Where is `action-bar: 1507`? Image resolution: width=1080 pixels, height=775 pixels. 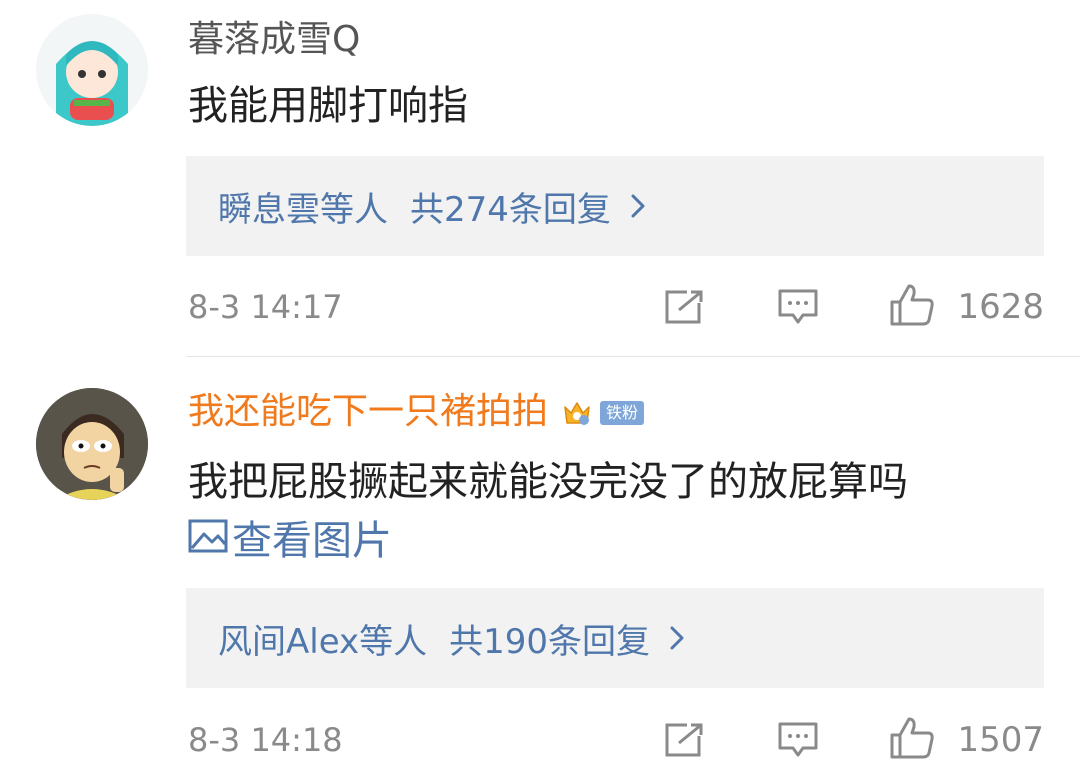
action-bar: 1507 is located at coordinates (853, 740).